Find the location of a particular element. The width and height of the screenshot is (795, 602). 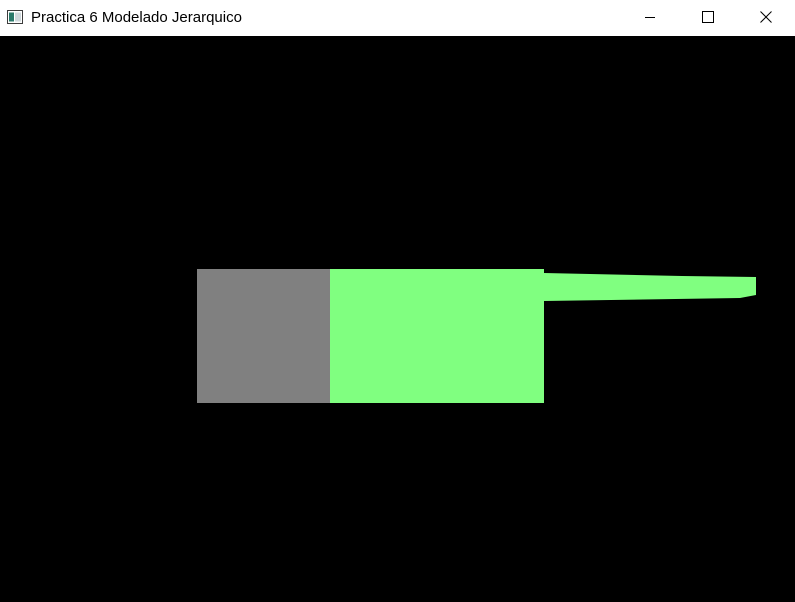

maximize-icon is located at coordinates (708, 17).